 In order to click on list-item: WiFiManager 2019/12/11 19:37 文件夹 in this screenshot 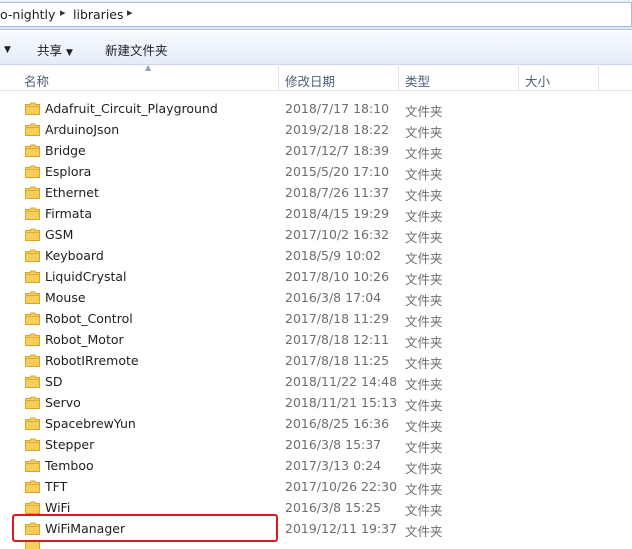, I will do `click(316, 529)`.